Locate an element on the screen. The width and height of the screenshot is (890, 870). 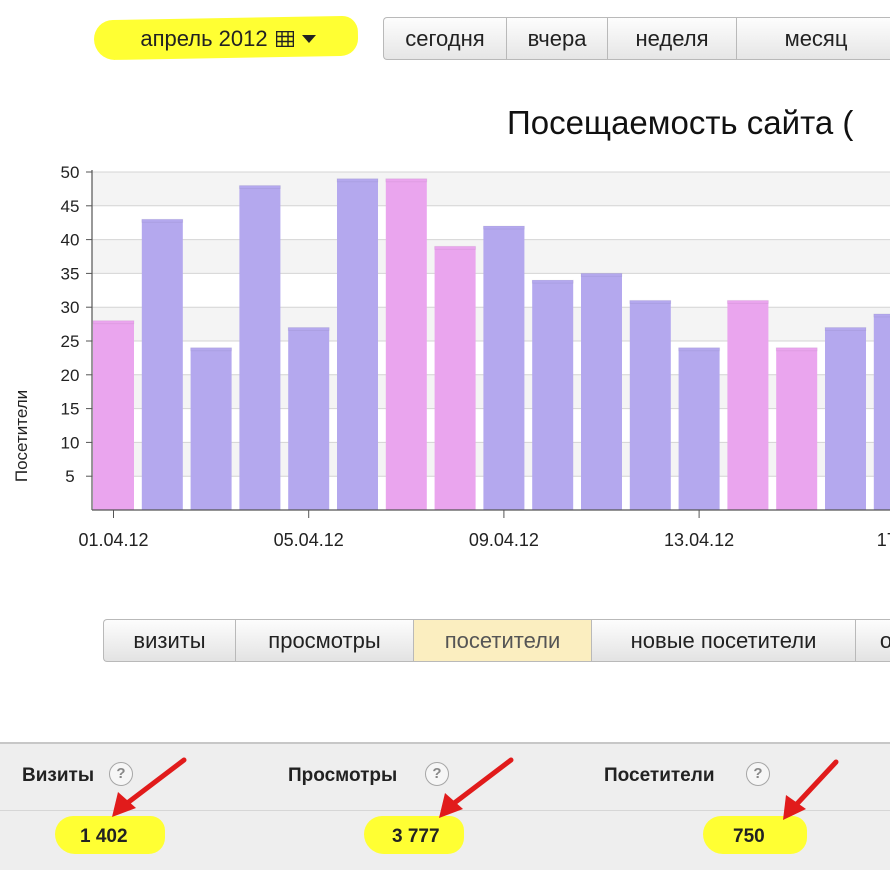
tab-pageviews: просмотры is located at coordinates (325, 640).